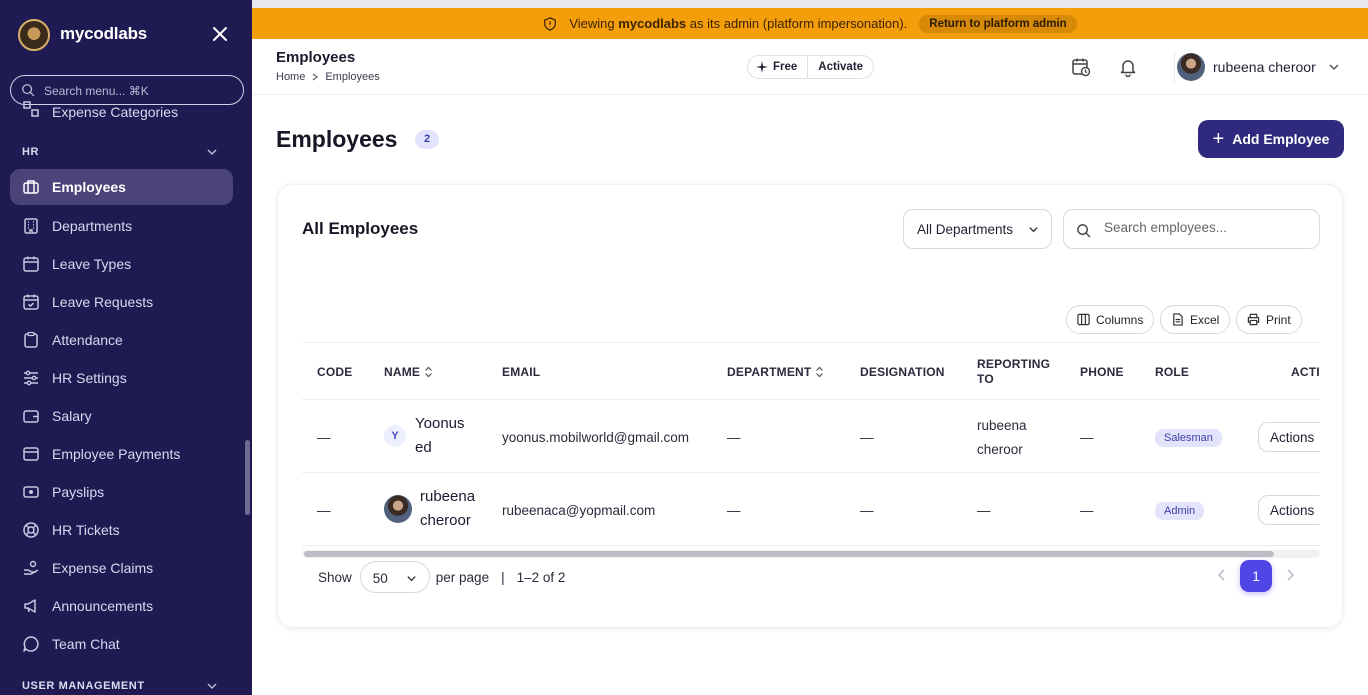 This screenshot has width=1368, height=695. What do you see at coordinates (86, 530) in the screenshot?
I see `sidebar-item-label: HR Tickets` at bounding box center [86, 530].